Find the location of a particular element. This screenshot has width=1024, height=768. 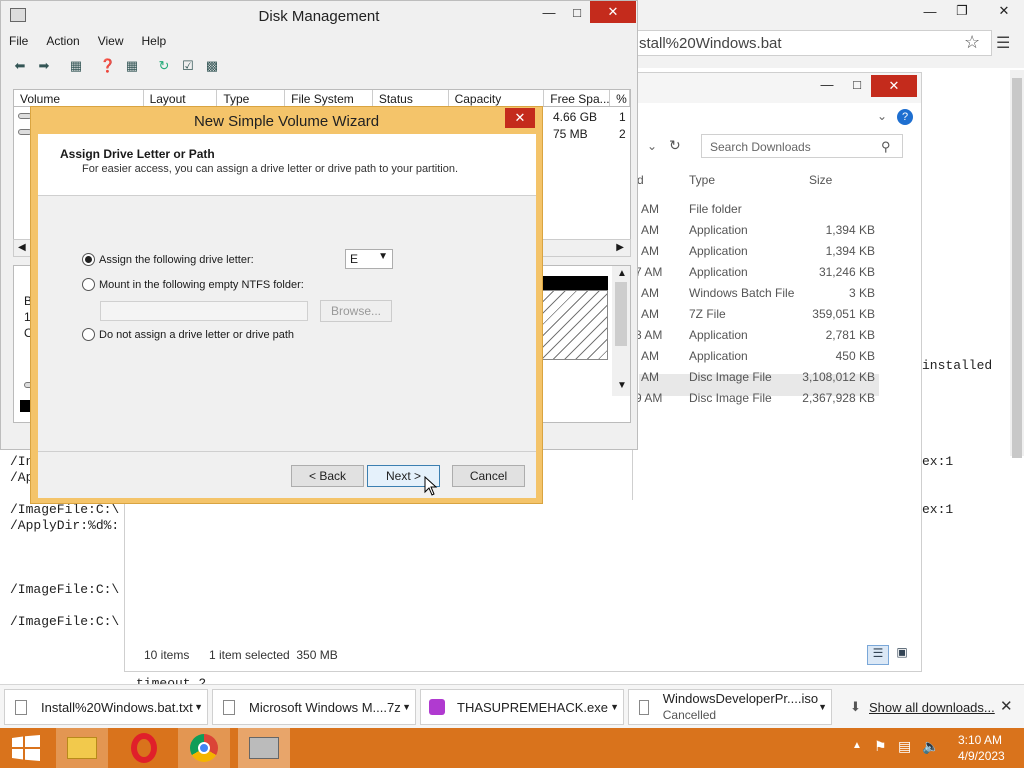

scrollbar is located at coordinates (1017, 264).